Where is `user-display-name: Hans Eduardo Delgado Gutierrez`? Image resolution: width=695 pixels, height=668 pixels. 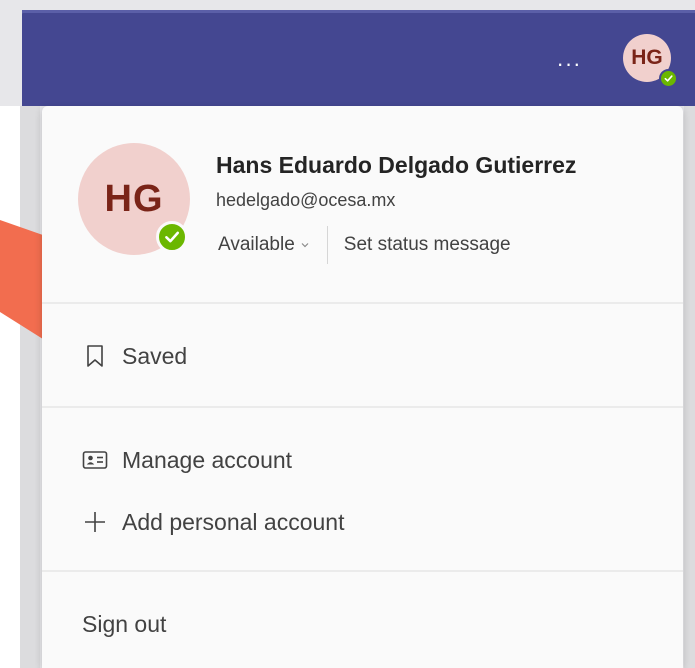 user-display-name: Hans Eduardo Delgado Gutierrez is located at coordinates (396, 165).